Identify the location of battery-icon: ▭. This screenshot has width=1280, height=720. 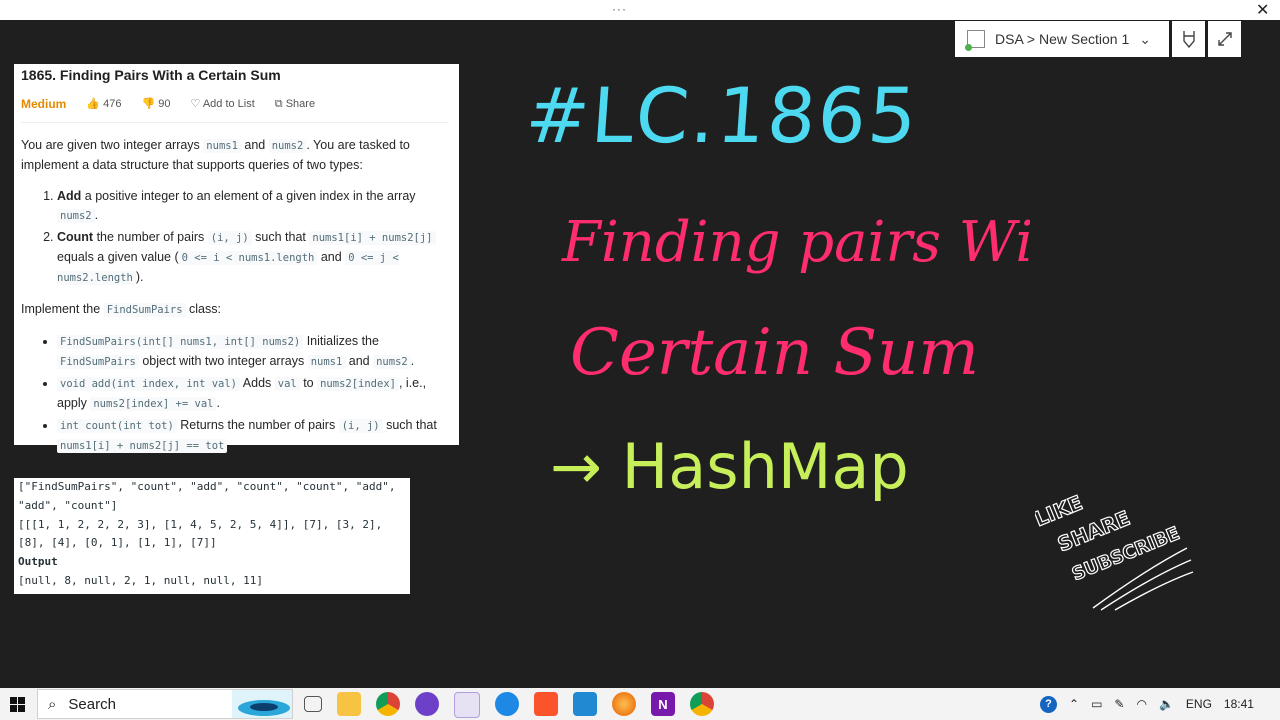
(1096, 704).